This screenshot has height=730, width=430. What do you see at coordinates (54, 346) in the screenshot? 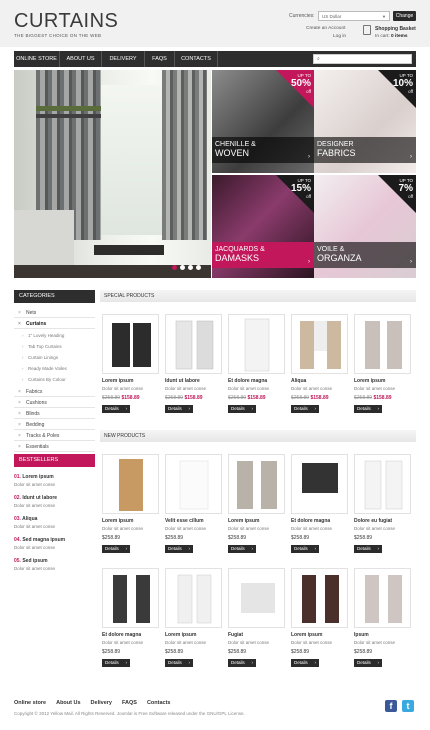
I see `subcategory-item: › Tab Top Curtains` at bounding box center [54, 346].